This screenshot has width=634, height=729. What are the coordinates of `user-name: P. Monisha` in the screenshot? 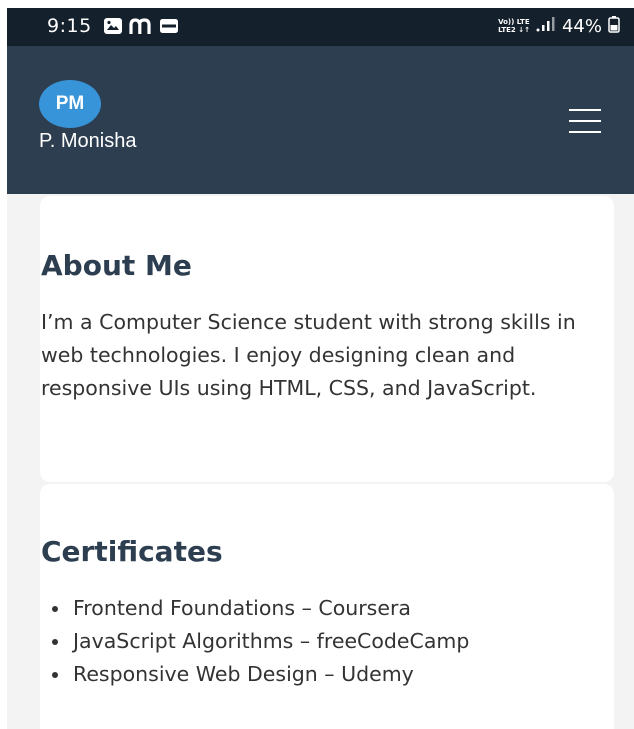 It's located at (88, 141).